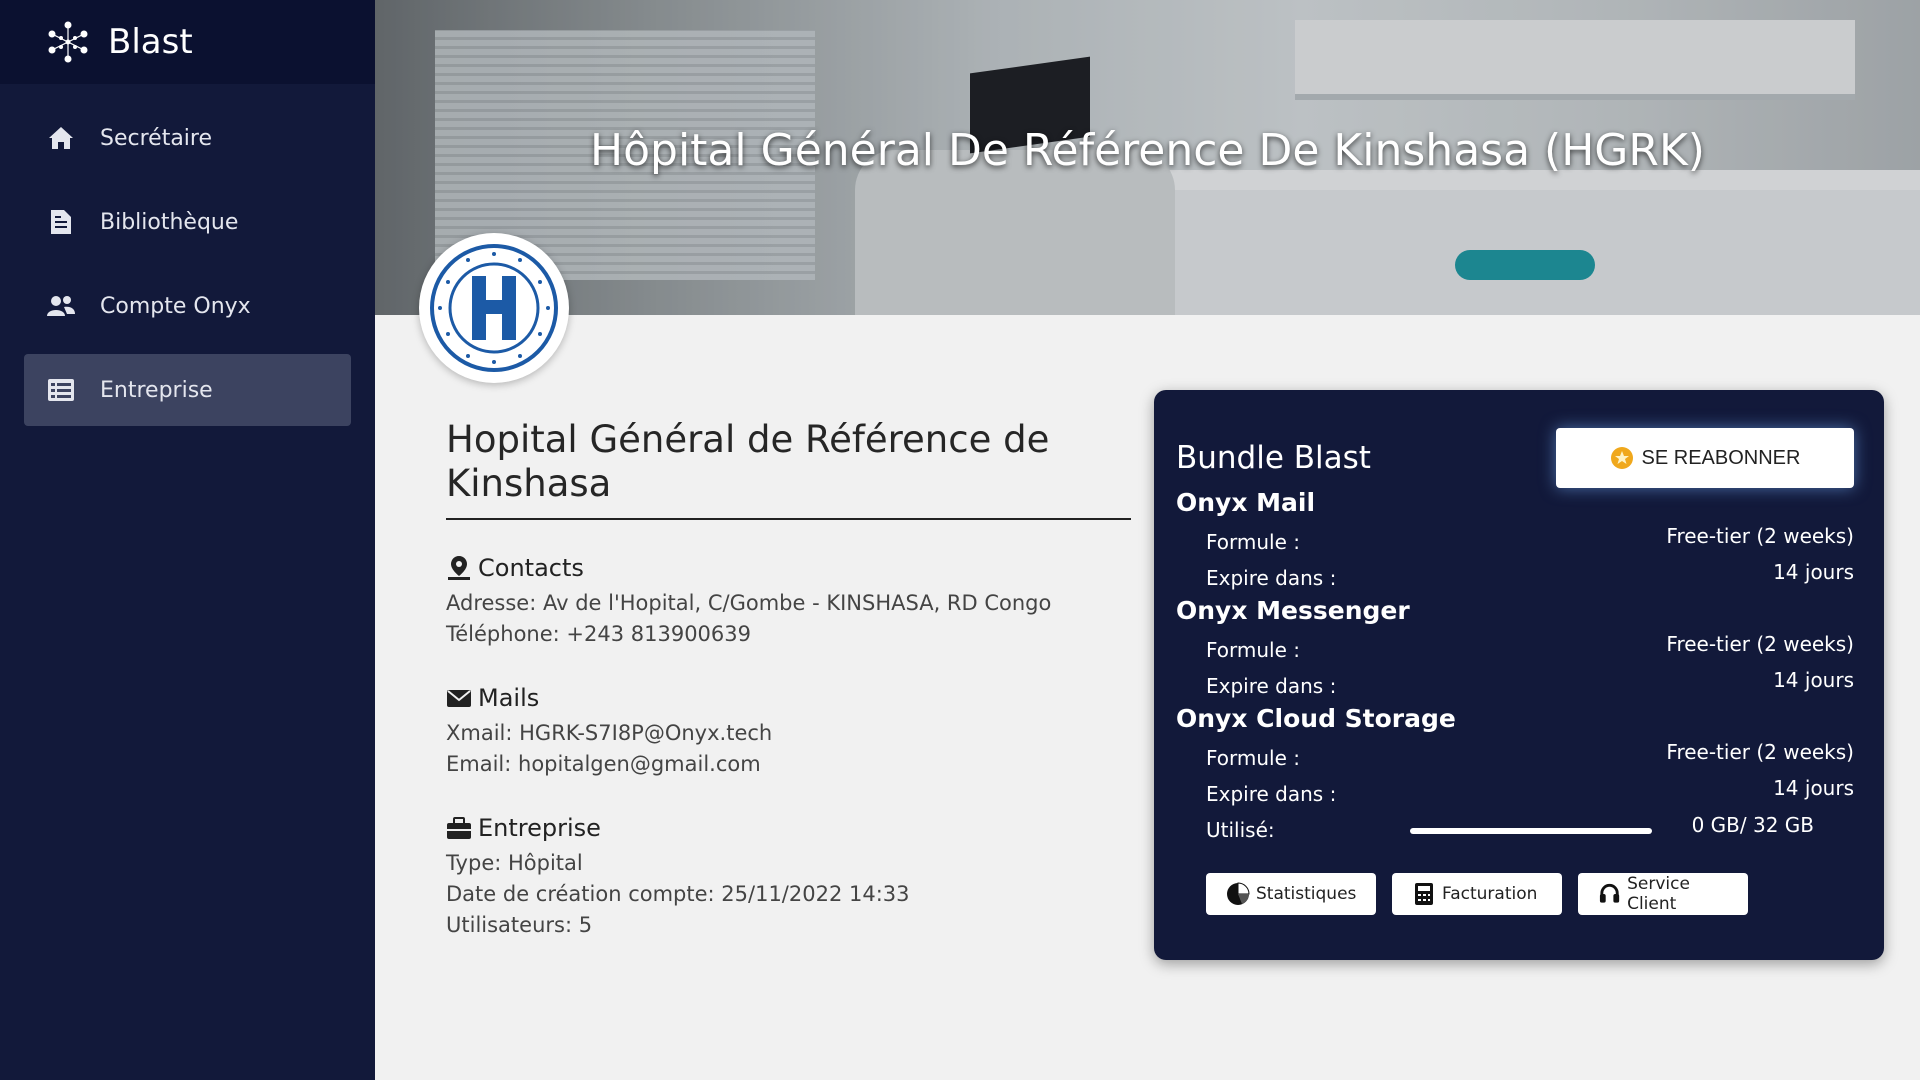 Image resolution: width=1920 pixels, height=1080 pixels. I want to click on contacts-heading: Contacts, so click(531, 568).